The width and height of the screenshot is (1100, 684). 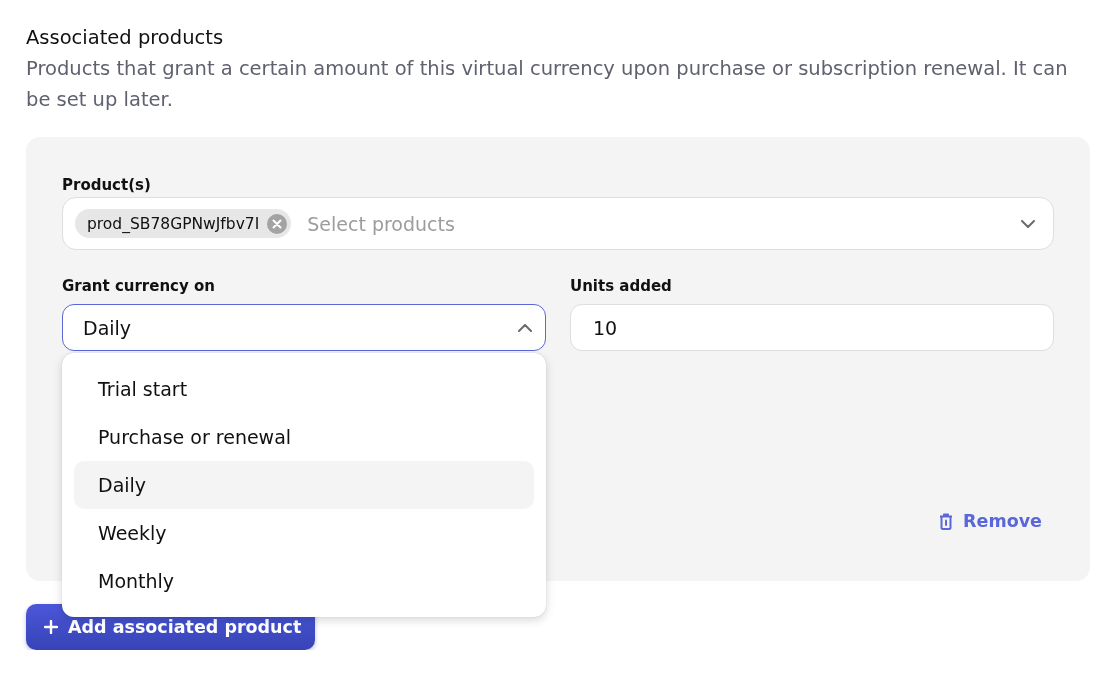 I want to click on section-title: Associated products, so click(x=125, y=38).